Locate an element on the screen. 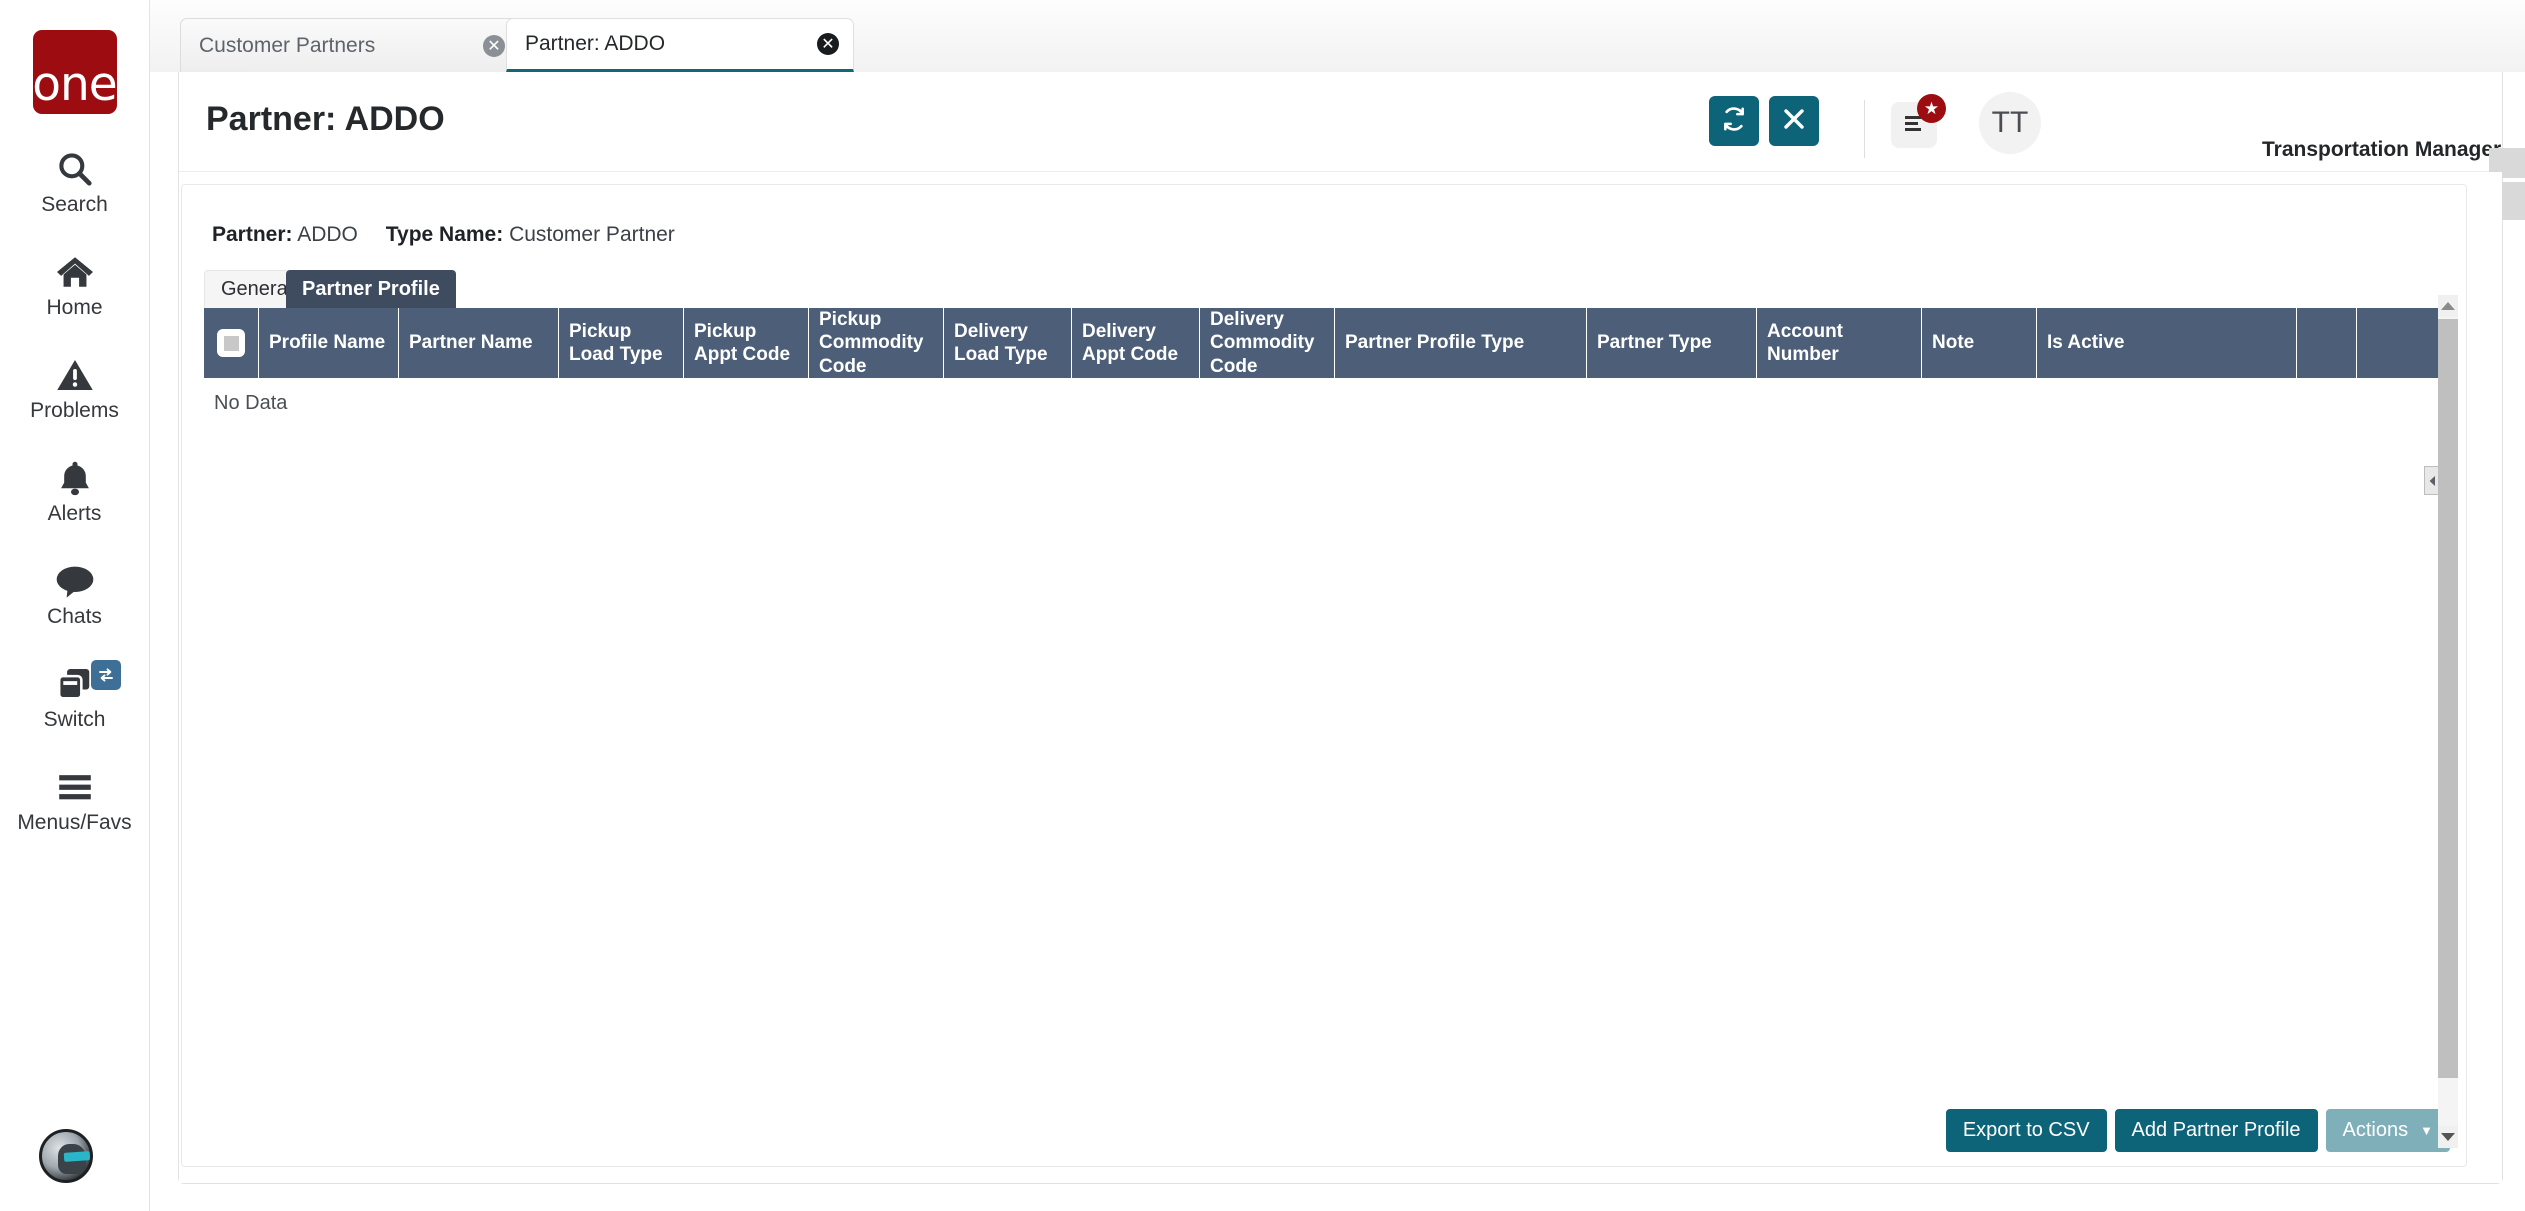 The height and width of the screenshot is (1211, 2525). header-divider is located at coordinates (1864, 129).